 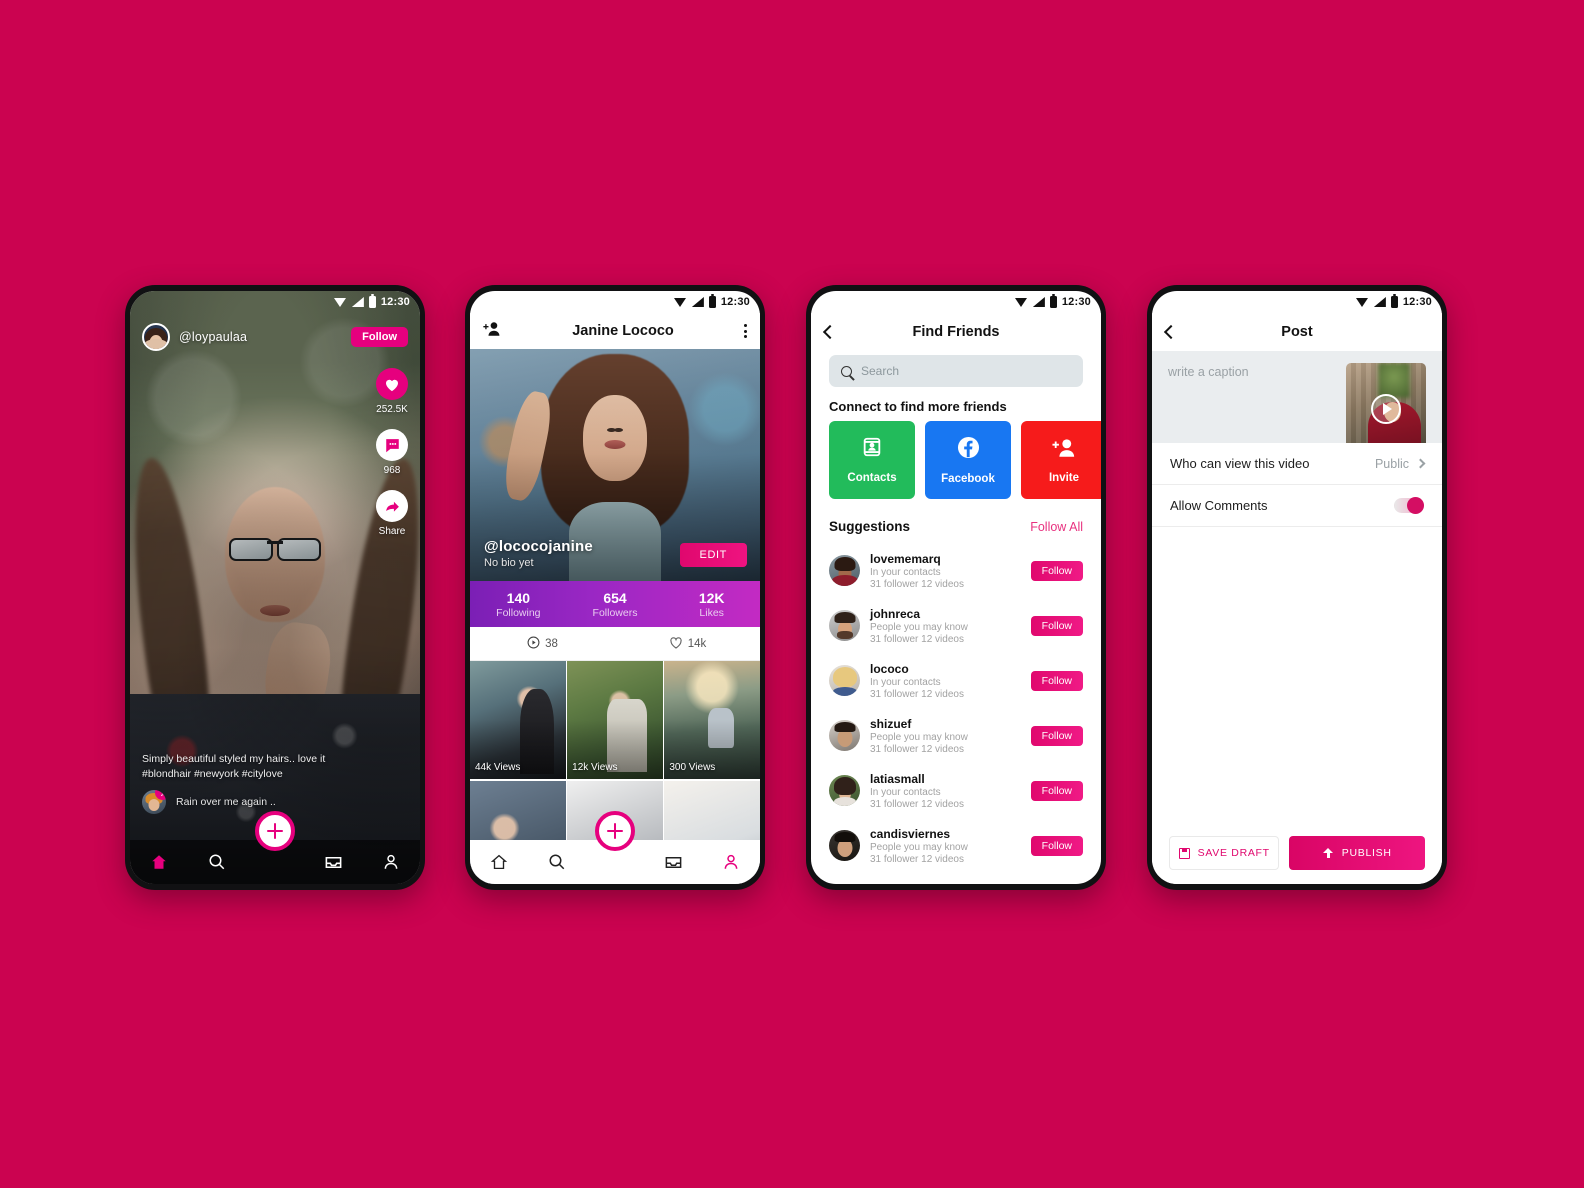 What do you see at coordinates (1420, 463) in the screenshot?
I see `chevron-right-icon` at bounding box center [1420, 463].